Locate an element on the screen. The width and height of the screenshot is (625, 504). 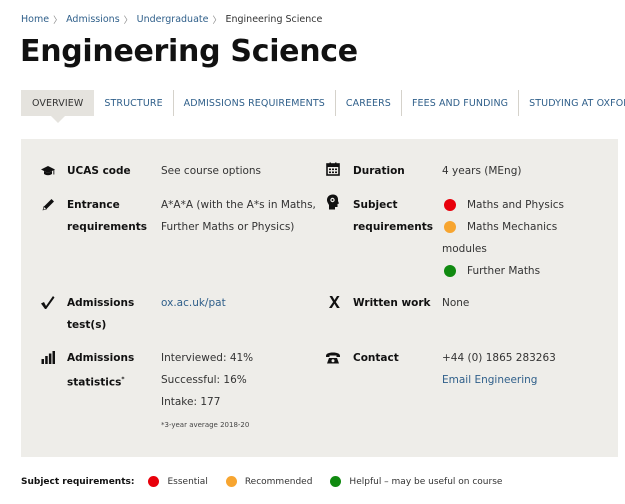
legend-recommended: Recommended is located at coordinates (268, 481).